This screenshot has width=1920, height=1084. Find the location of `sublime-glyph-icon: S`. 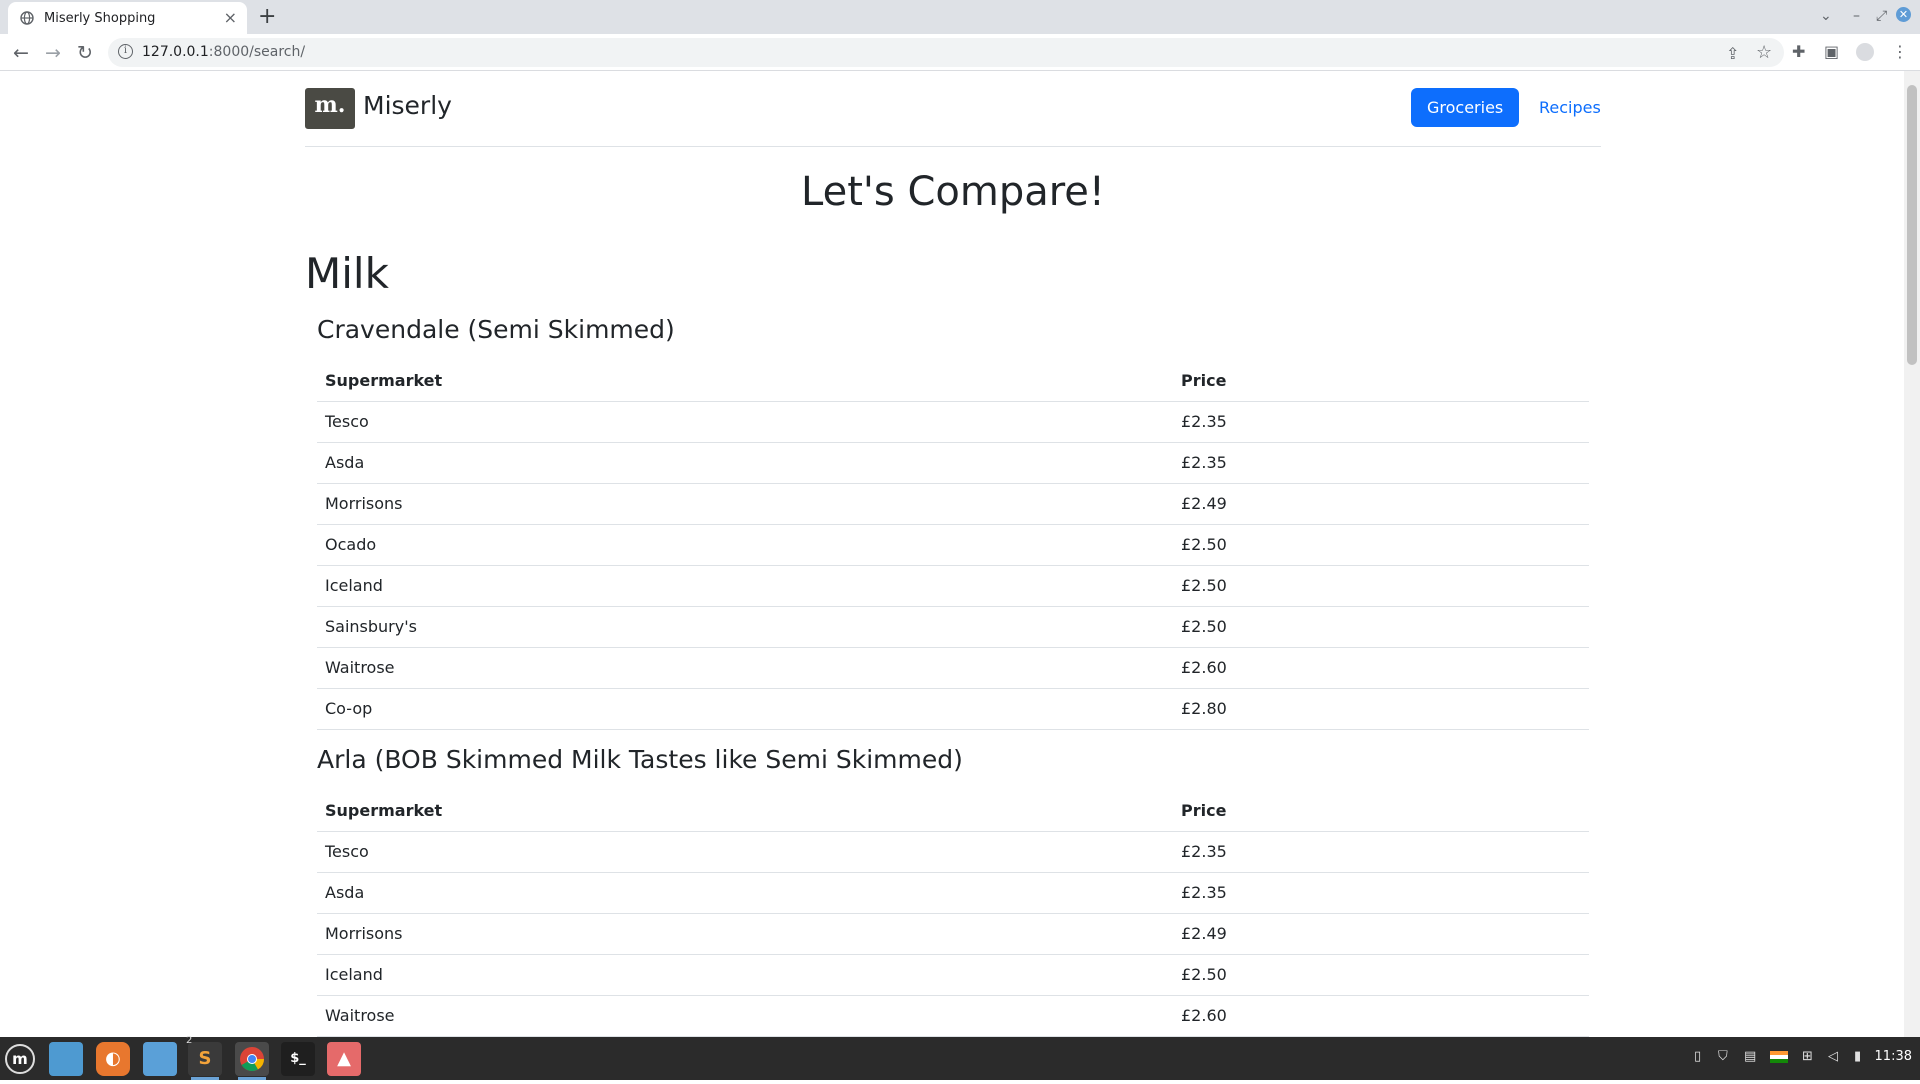

sublime-glyph-icon: S is located at coordinates (205, 1058).